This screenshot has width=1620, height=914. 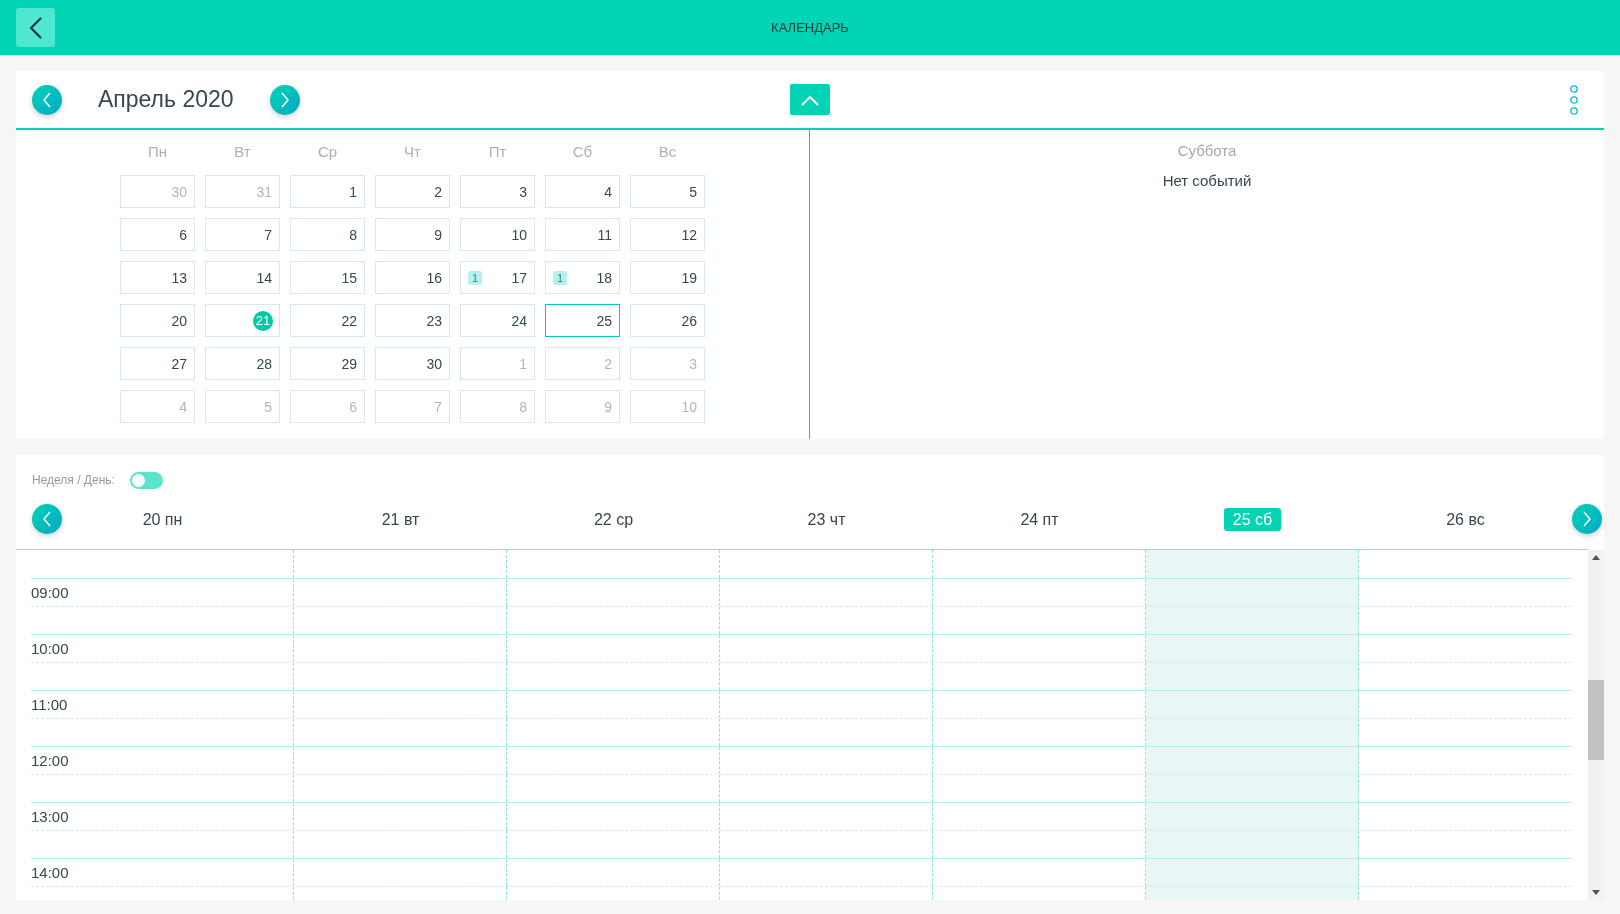 I want to click on day-header: 24 пт, so click(x=1039, y=519).